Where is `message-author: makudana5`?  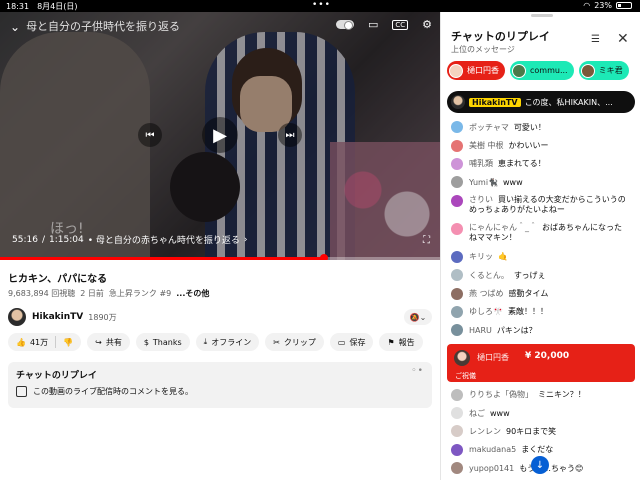
message-author: makudana5 is located at coordinates (493, 450).